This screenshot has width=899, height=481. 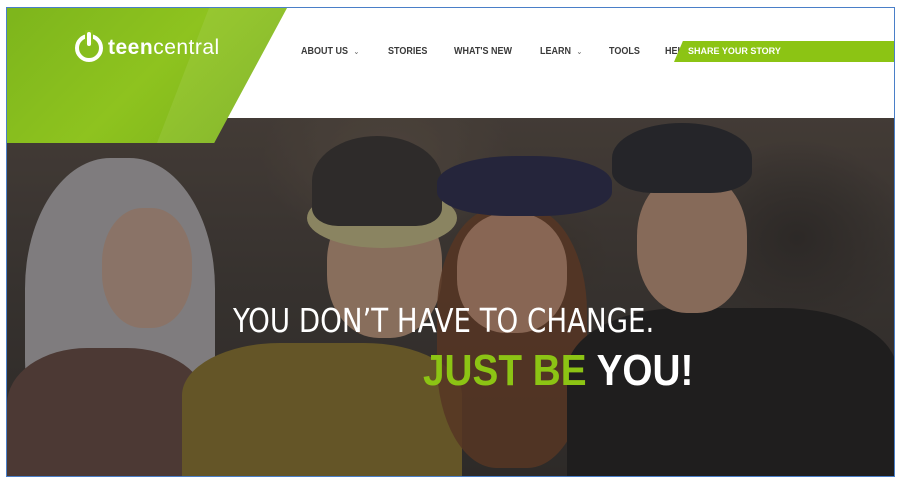 I want to click on nav-item-learn: LEARN ⌄, so click(x=561, y=51).